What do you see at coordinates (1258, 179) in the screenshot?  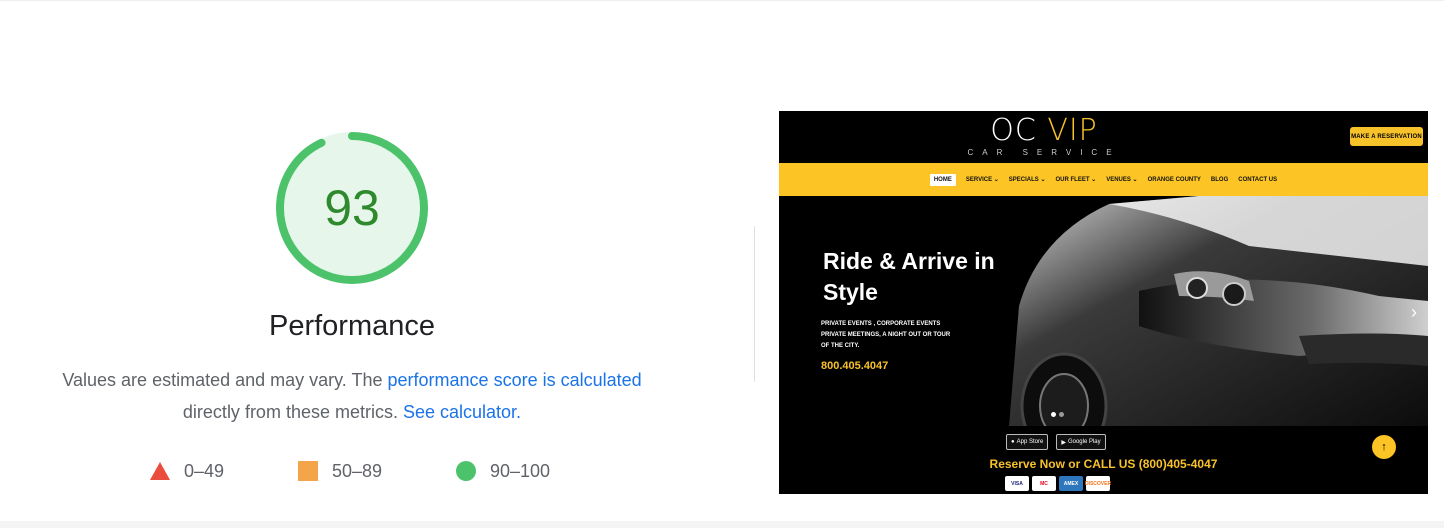 I see `nav-contact-us: CONTACT US` at bounding box center [1258, 179].